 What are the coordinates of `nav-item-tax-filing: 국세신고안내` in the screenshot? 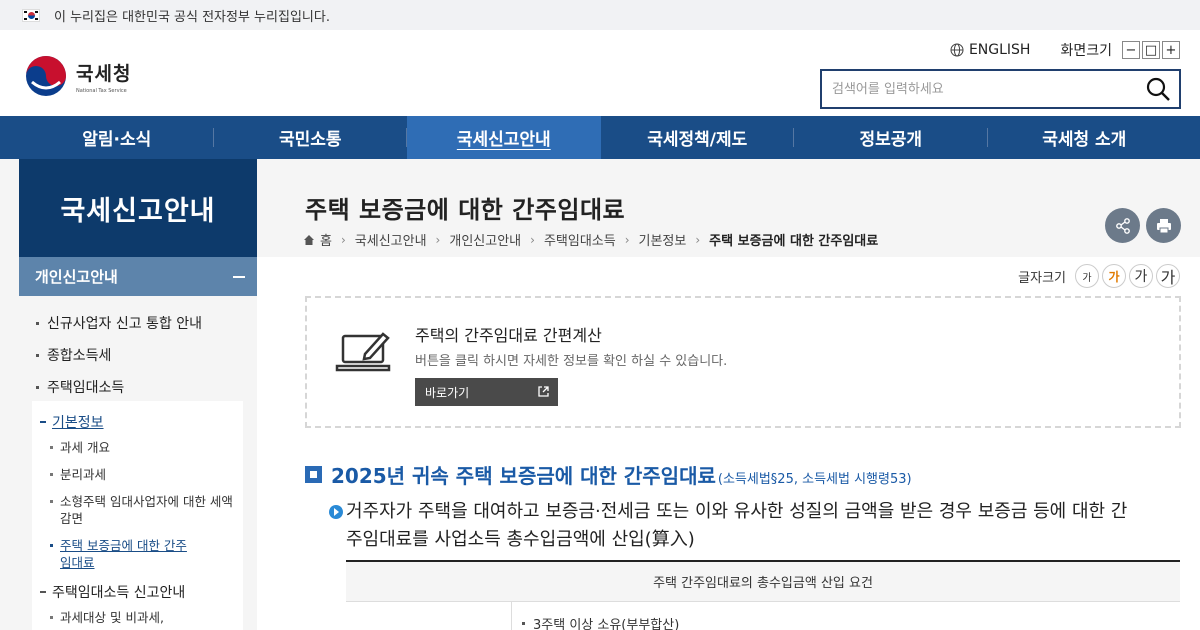 It's located at (504, 137).